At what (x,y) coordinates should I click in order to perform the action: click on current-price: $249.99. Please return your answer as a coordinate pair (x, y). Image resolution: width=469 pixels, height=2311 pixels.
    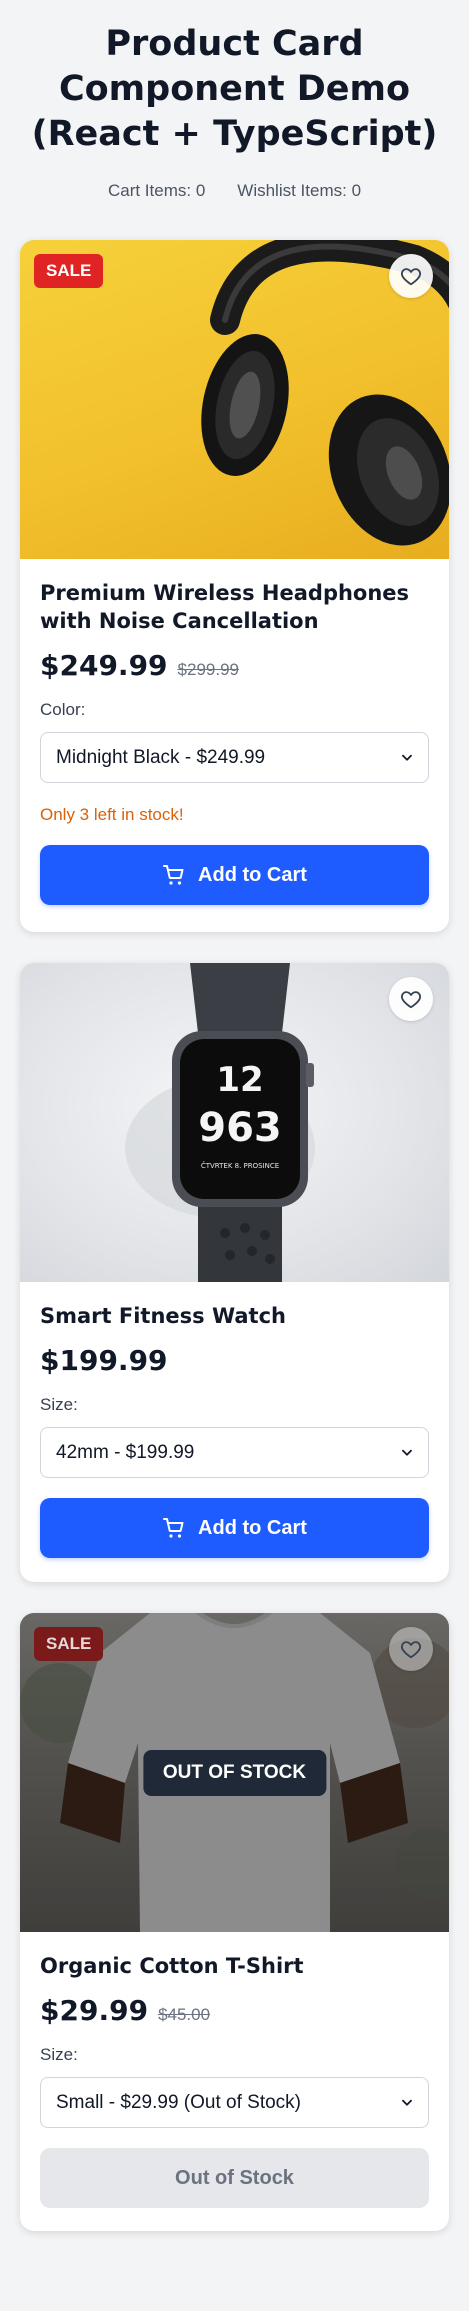
    Looking at the image, I should click on (104, 665).